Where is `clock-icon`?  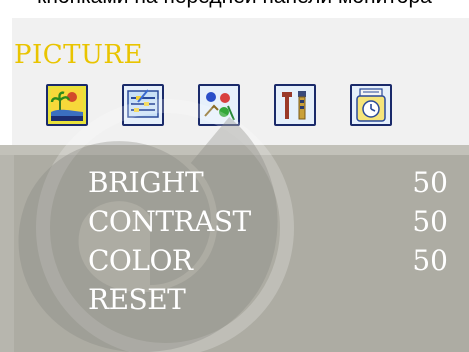
clock-icon is located at coordinates (371, 105).